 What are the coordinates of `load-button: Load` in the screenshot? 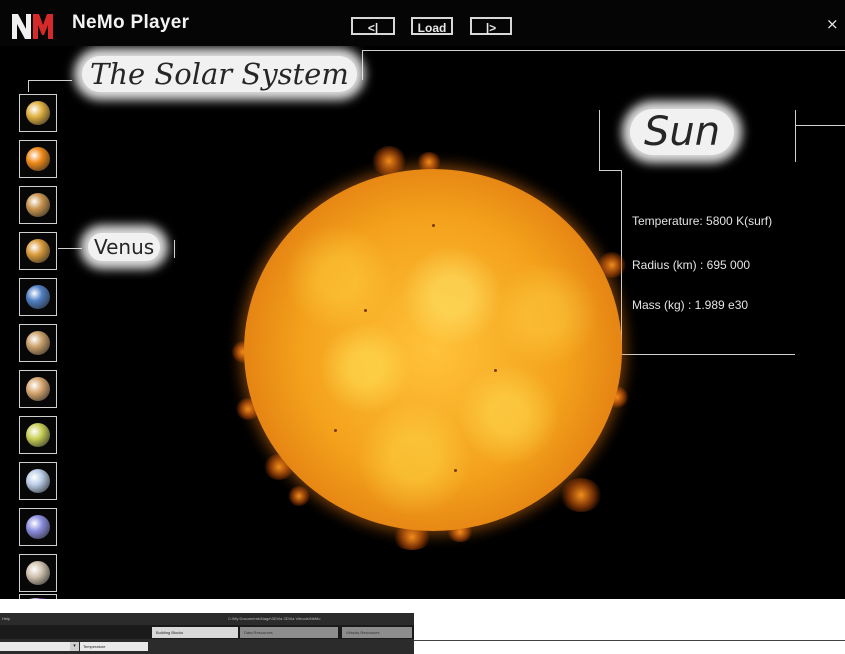 It's located at (432, 26).